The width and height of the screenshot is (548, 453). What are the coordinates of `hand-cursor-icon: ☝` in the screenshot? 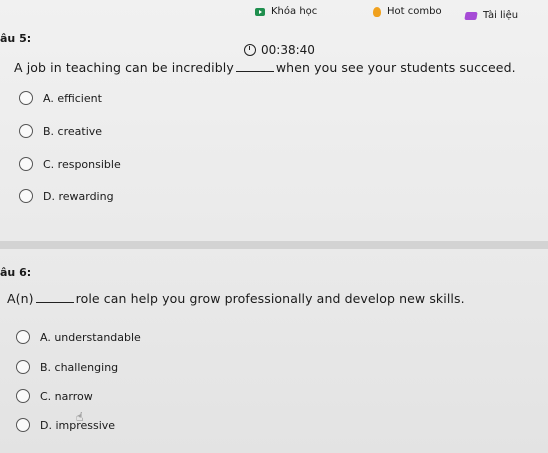 It's located at (80, 417).